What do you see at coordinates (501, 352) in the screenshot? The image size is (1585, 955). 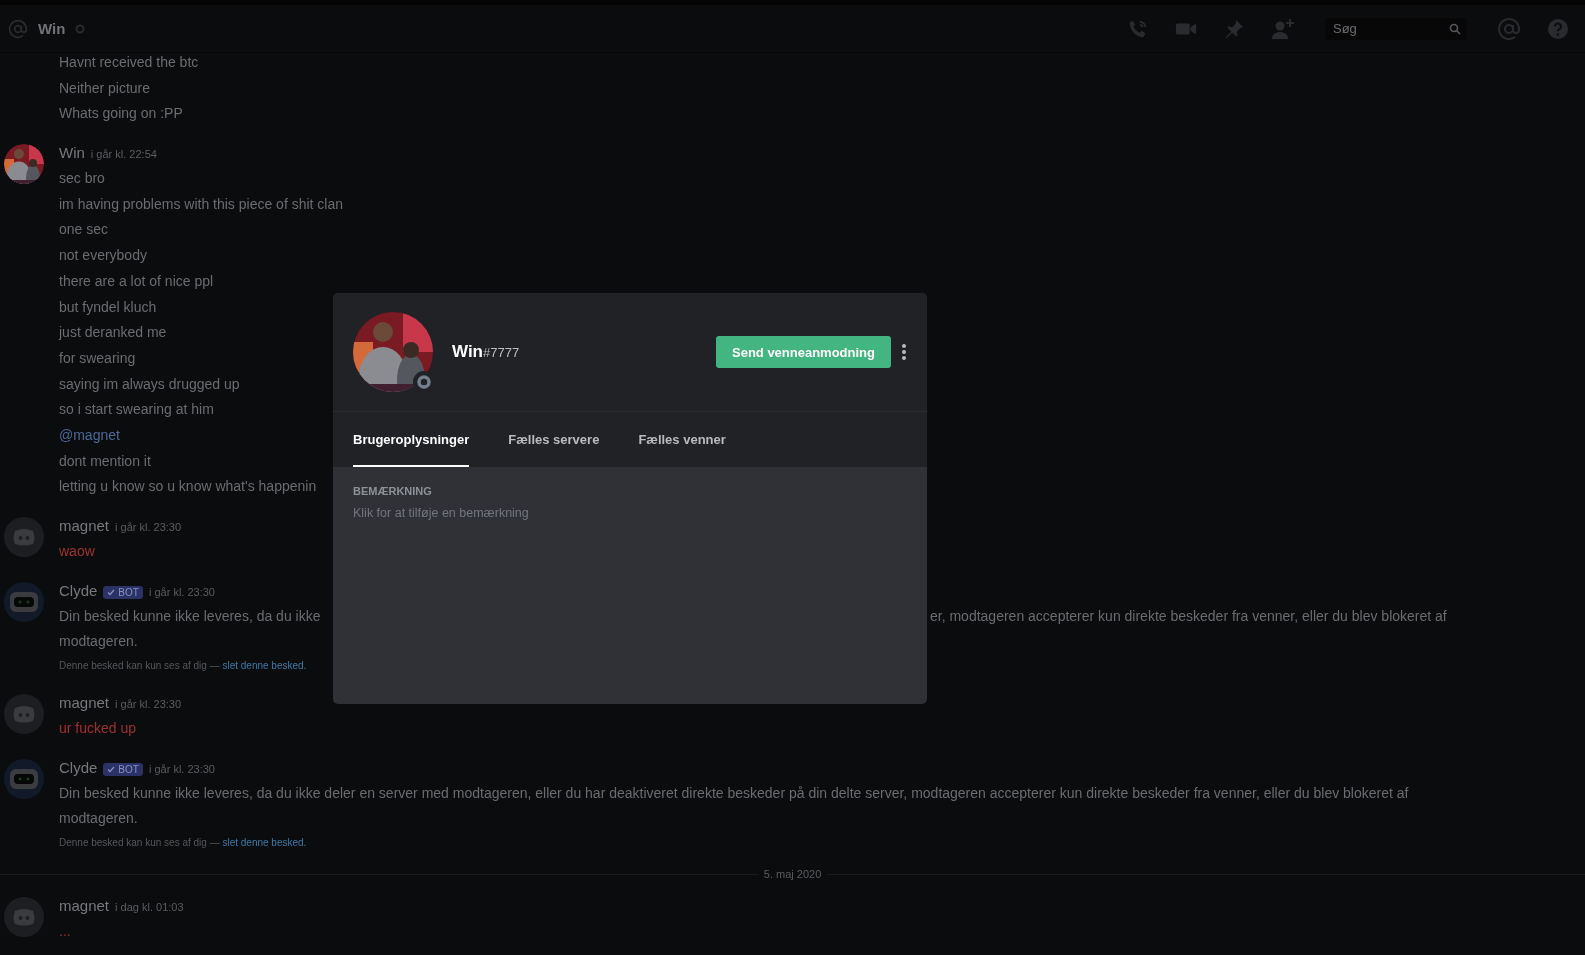 I see `discriminator: #7777` at bounding box center [501, 352].